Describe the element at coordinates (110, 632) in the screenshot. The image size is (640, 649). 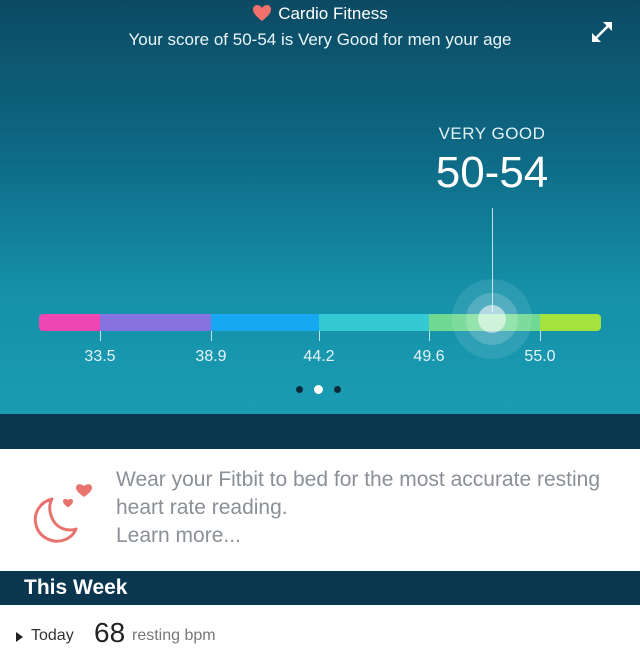
I see `row-bpm-value: 68` at that location.